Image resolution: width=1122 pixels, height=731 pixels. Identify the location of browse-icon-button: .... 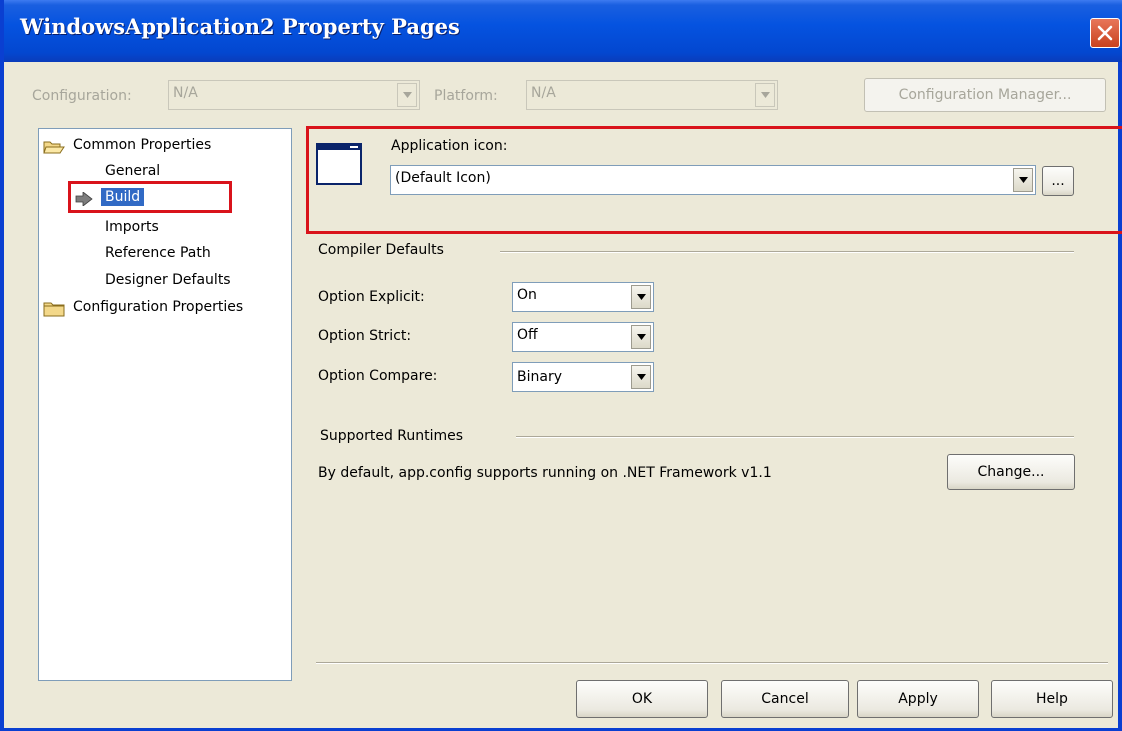
(1058, 181).